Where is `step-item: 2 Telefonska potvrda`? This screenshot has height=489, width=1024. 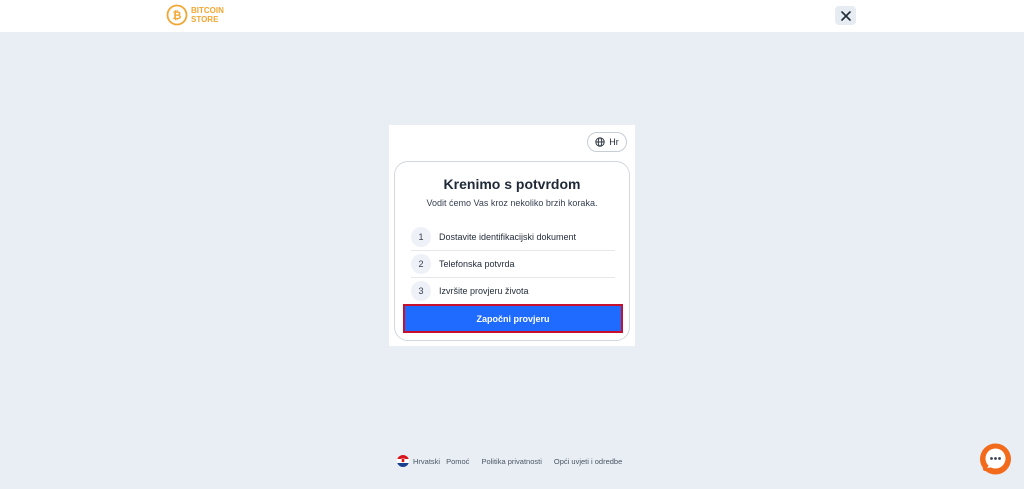 step-item: 2 Telefonska potvrda is located at coordinates (513, 264).